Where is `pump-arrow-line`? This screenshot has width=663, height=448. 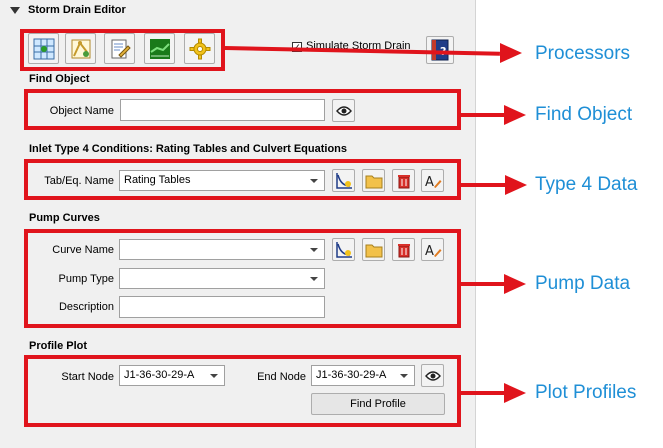 pump-arrow-line is located at coordinates (483, 284).